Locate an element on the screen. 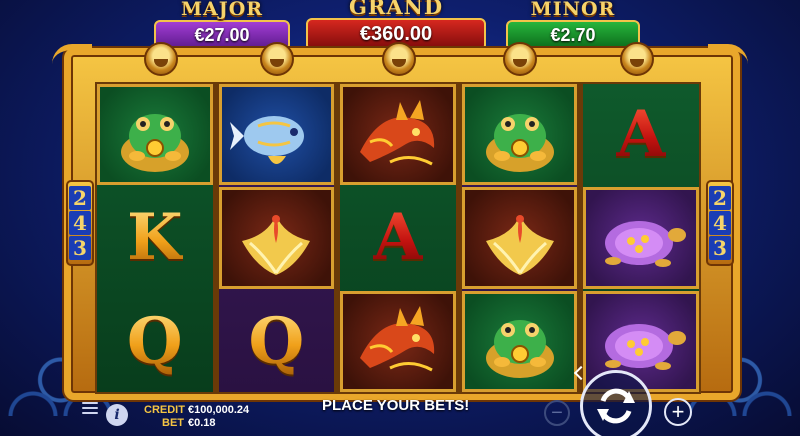 The height and width of the screenshot is (436, 800). spin-button is located at coordinates (616, 403).